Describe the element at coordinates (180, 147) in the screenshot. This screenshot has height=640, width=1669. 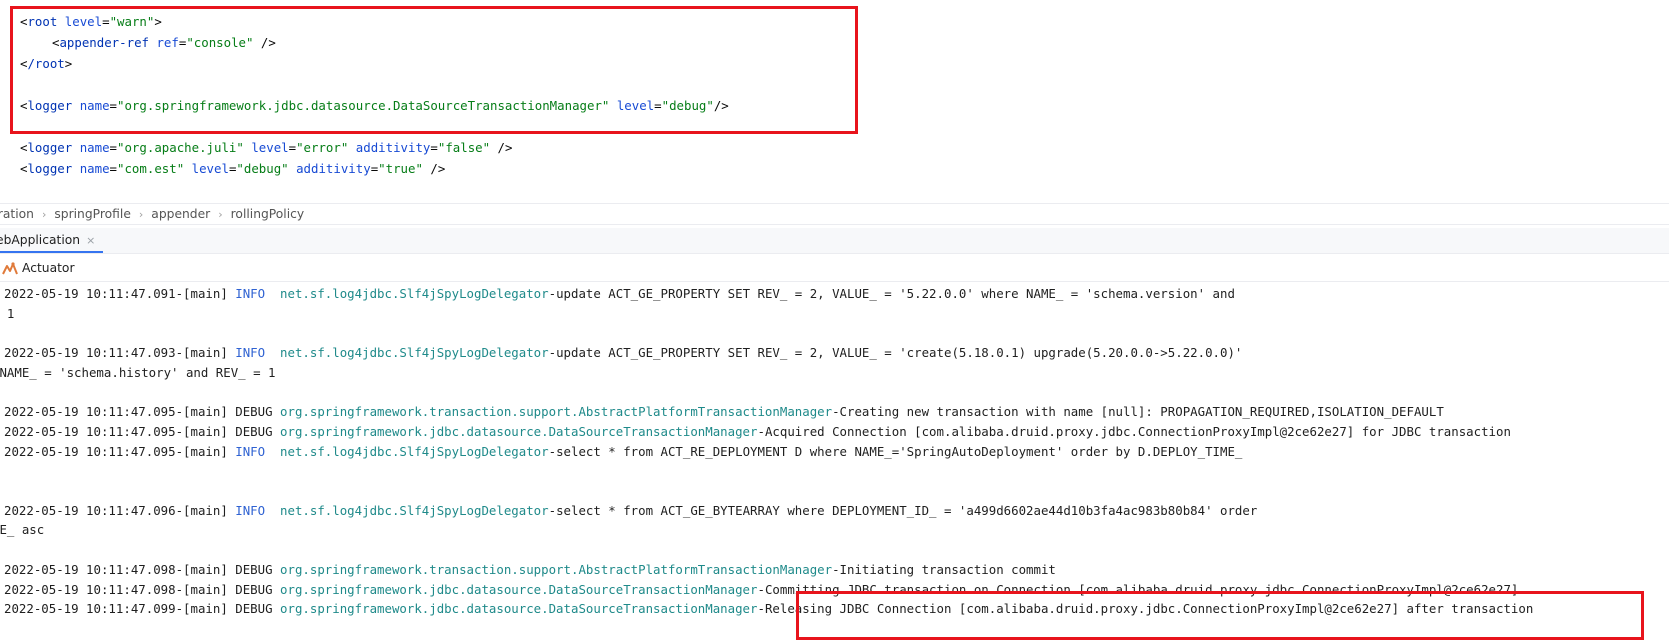
I see `xml-value: "org.apache.juli"` at that location.